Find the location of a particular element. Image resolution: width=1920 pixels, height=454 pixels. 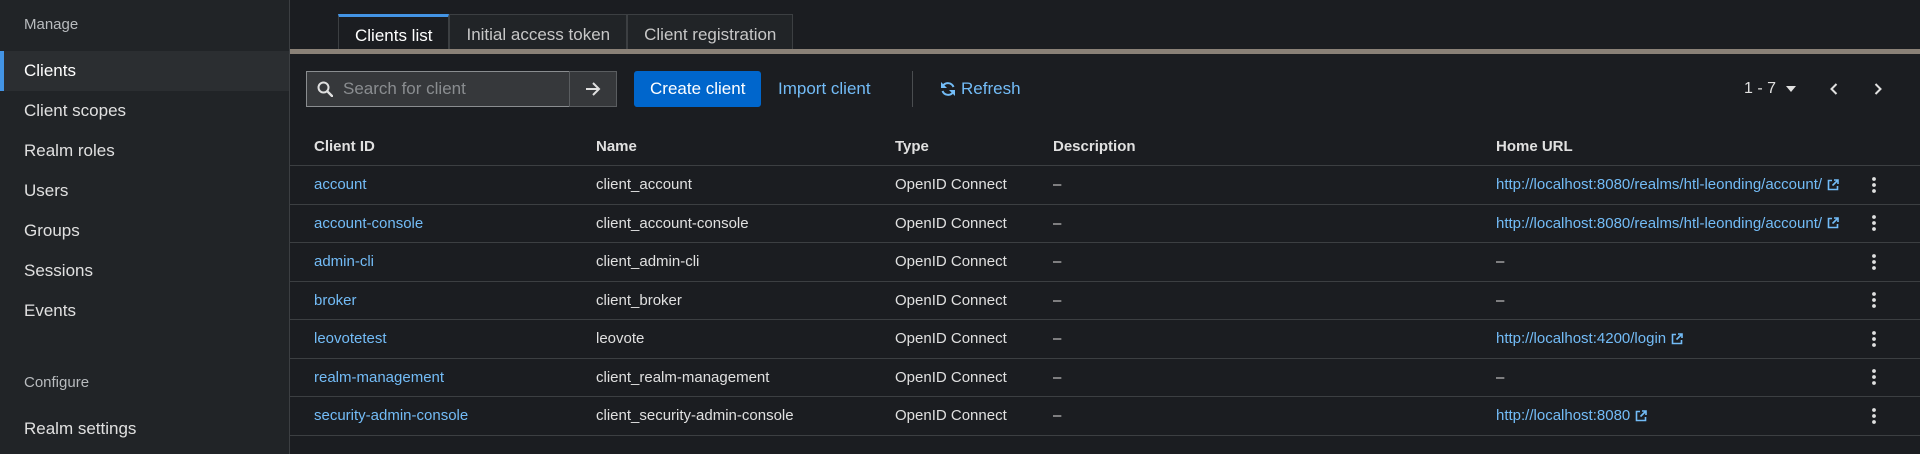

arrow-right-icon is located at coordinates (593, 89).